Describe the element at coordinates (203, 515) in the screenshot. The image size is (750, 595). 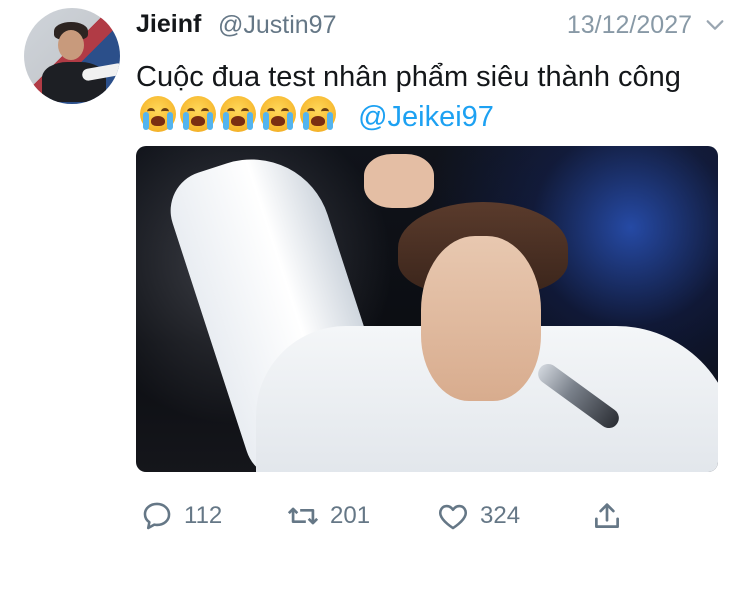
I see `reply-count: 112` at that location.